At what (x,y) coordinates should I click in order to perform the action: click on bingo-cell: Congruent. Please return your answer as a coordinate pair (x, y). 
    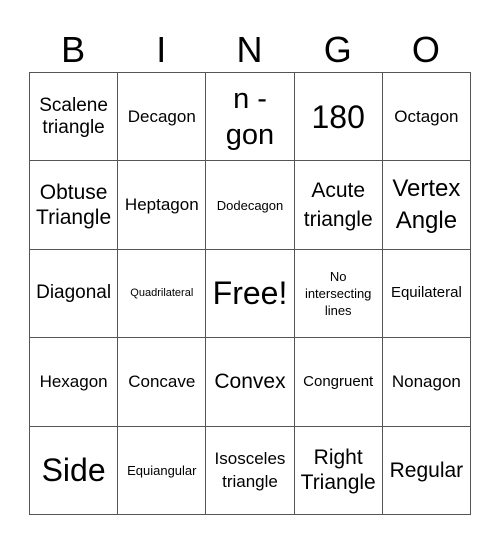
    Looking at the image, I should click on (338, 382).